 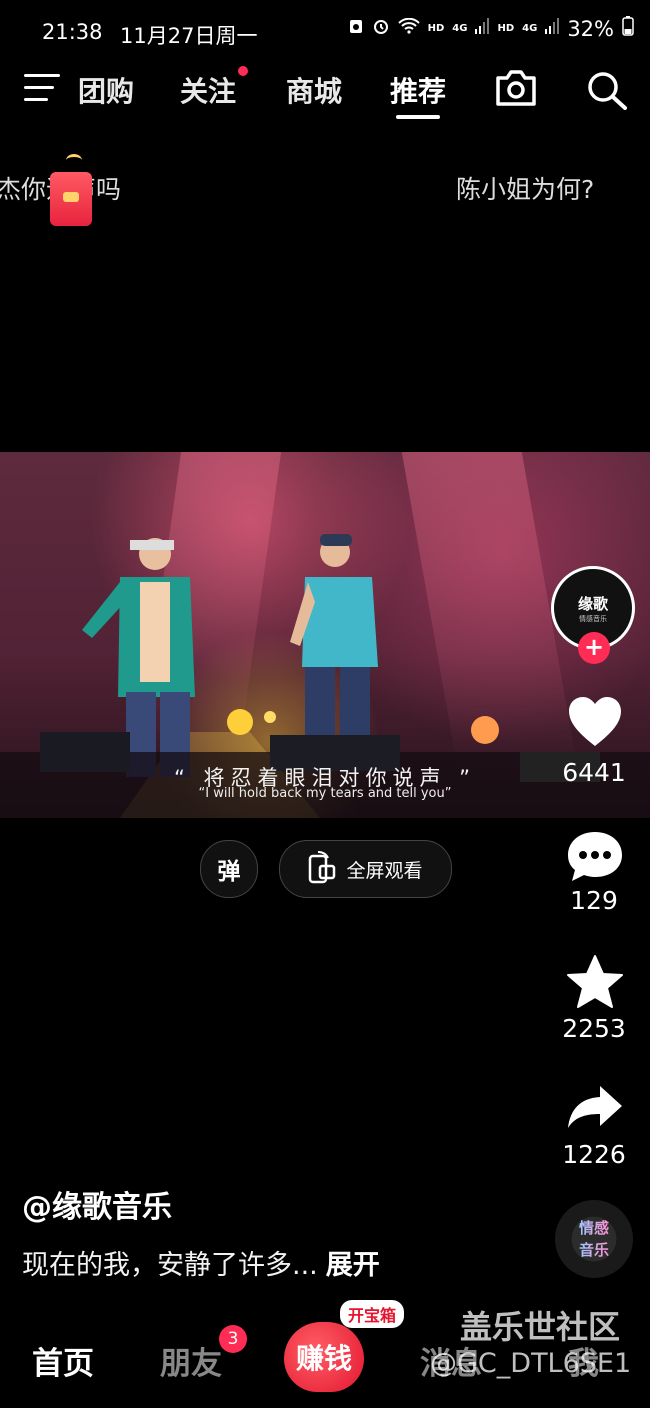 I want to click on watermark-title: 盖乐世社区, so click(x=540, y=1327).